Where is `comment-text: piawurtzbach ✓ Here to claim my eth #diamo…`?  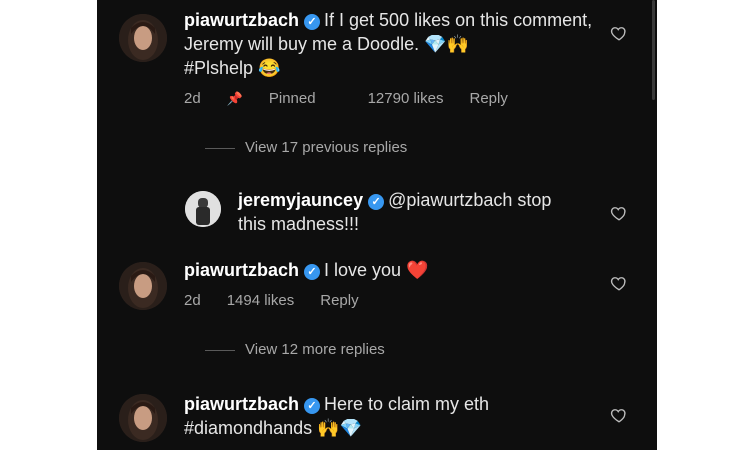
comment-text: piawurtzbach ✓ Here to claim my eth #diamo… is located at coordinates (404, 416).